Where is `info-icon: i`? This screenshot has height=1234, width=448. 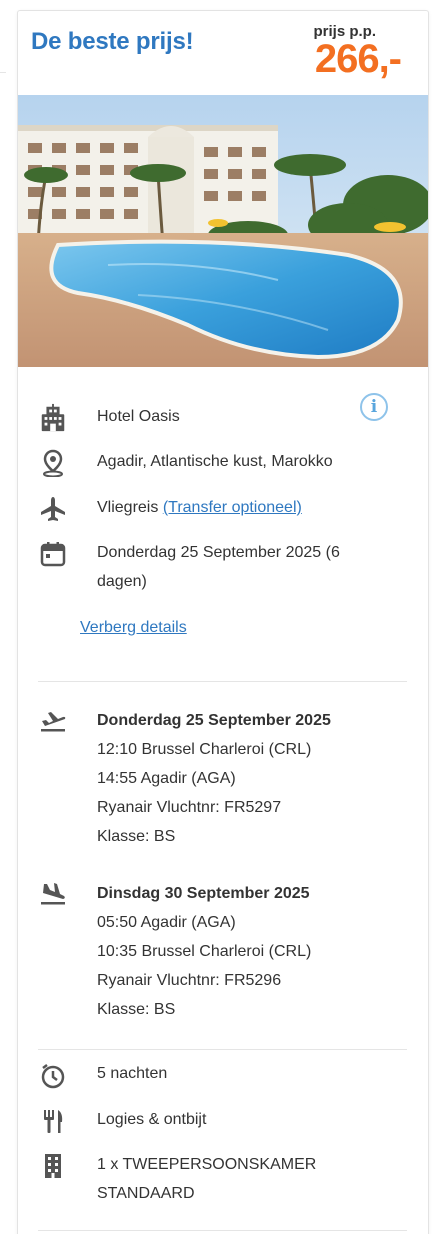 info-icon: i is located at coordinates (374, 407).